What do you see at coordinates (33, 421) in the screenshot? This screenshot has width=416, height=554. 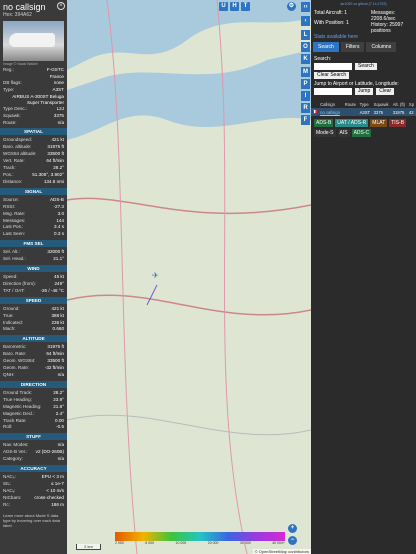 I see `direction-row: Track Rate: 0.00` at bounding box center [33, 421].